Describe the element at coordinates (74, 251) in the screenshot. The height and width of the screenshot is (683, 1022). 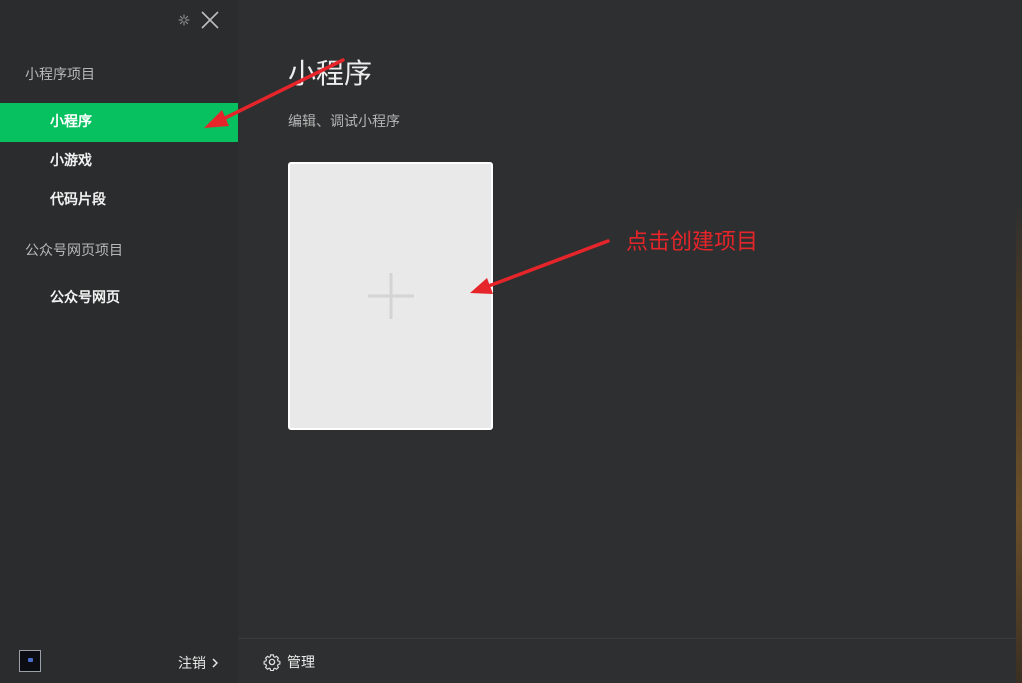
I see `group-title-official-account-projects: 公众号网页项目` at that location.